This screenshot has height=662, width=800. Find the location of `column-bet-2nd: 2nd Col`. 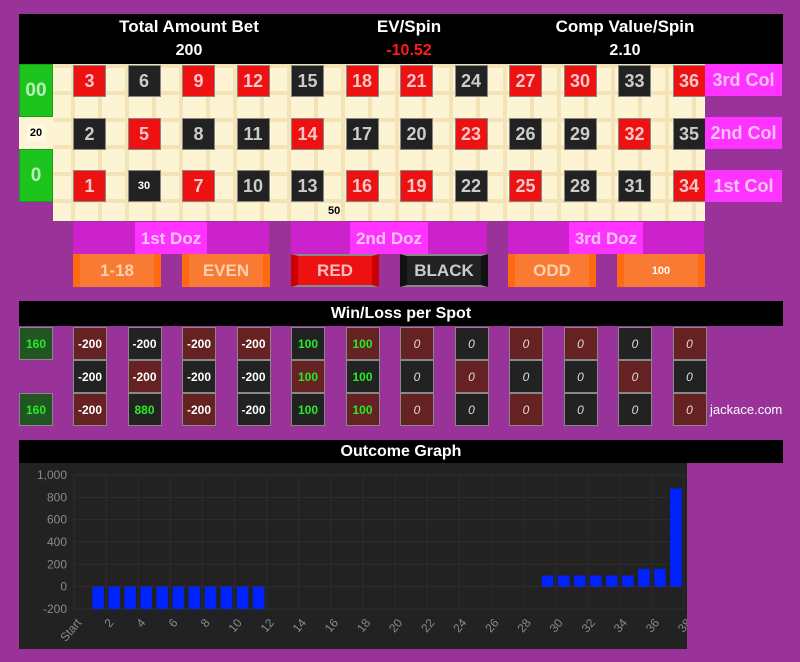

column-bet-2nd: 2nd Col is located at coordinates (743, 133).